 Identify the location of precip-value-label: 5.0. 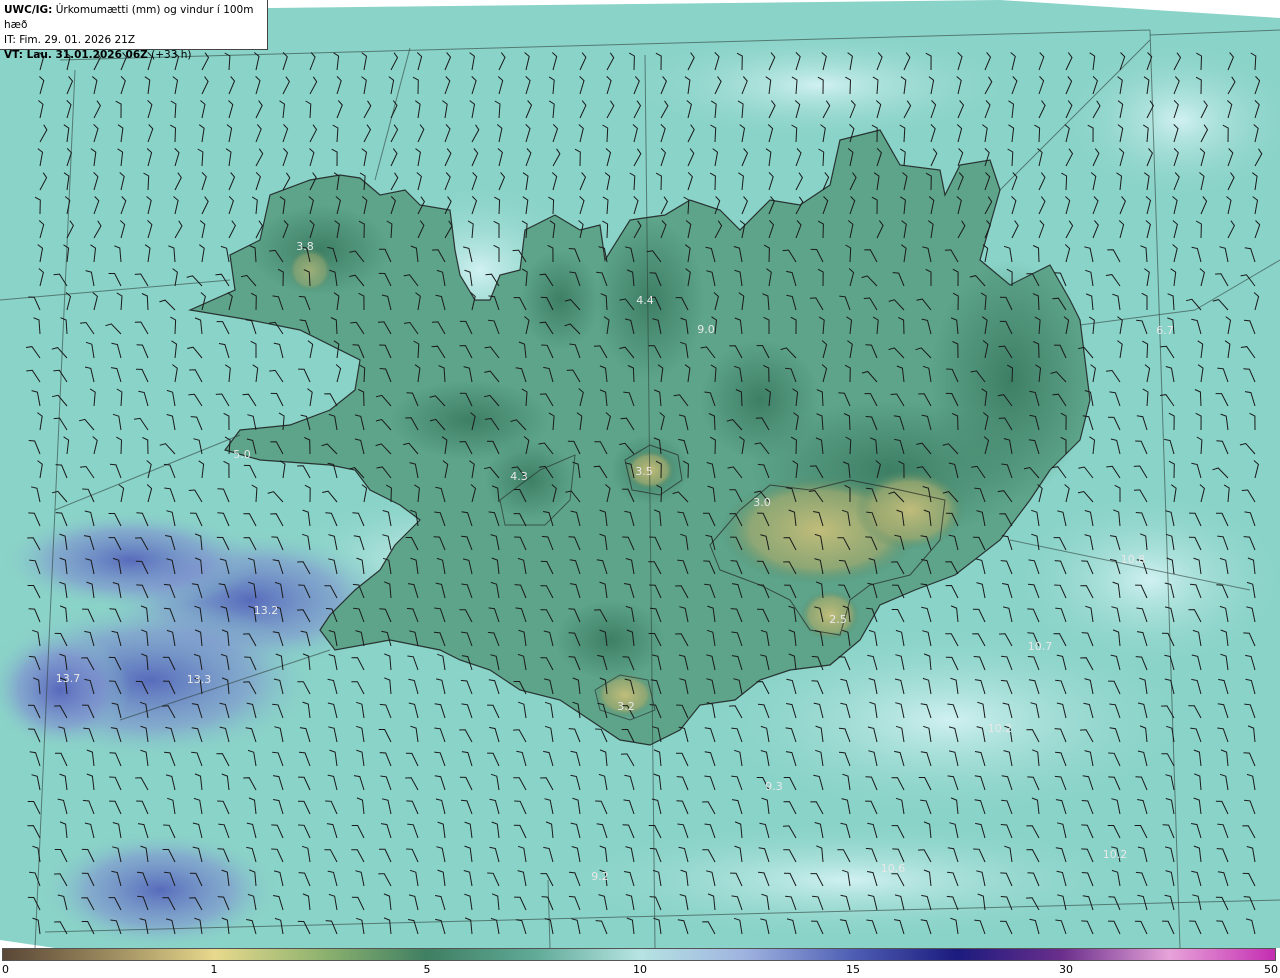
(242, 454).